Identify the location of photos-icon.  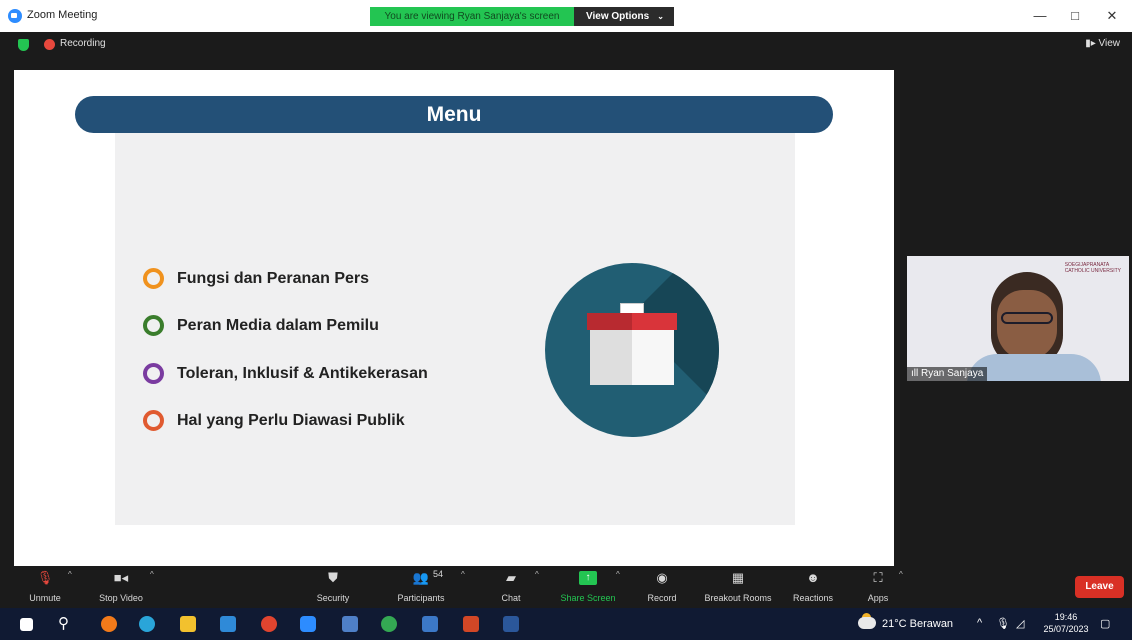
(430, 624).